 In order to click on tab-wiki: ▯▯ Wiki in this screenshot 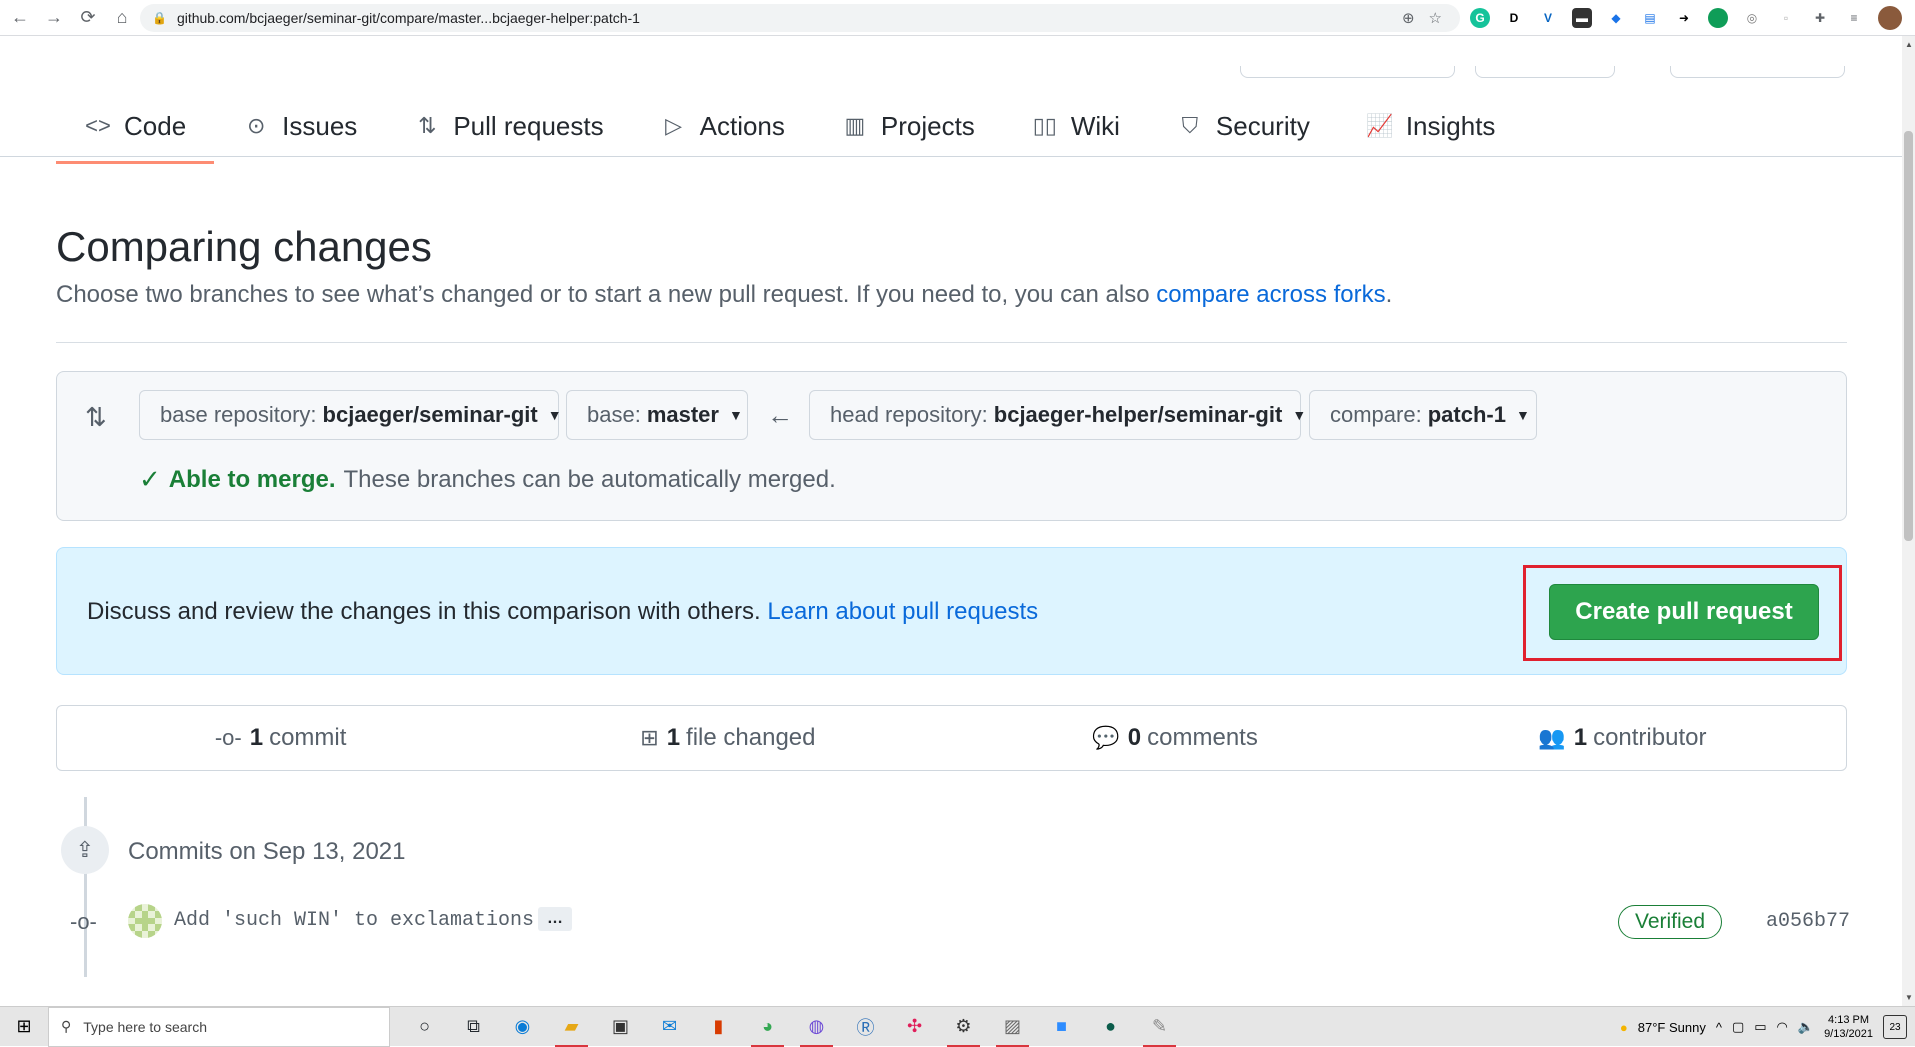, I will do `click(1075, 126)`.